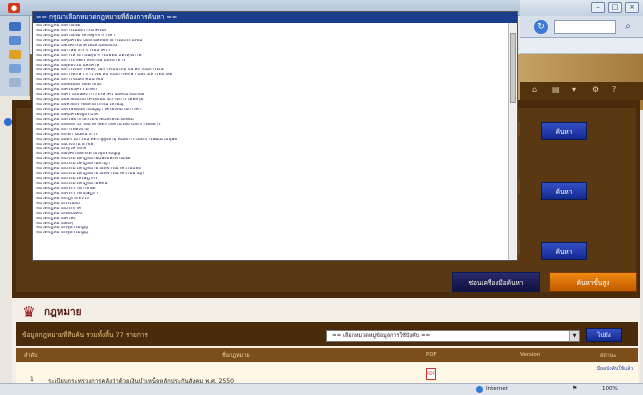  What do you see at coordinates (632, 7) in the screenshot?
I see `close-icon: ×` at bounding box center [632, 7].